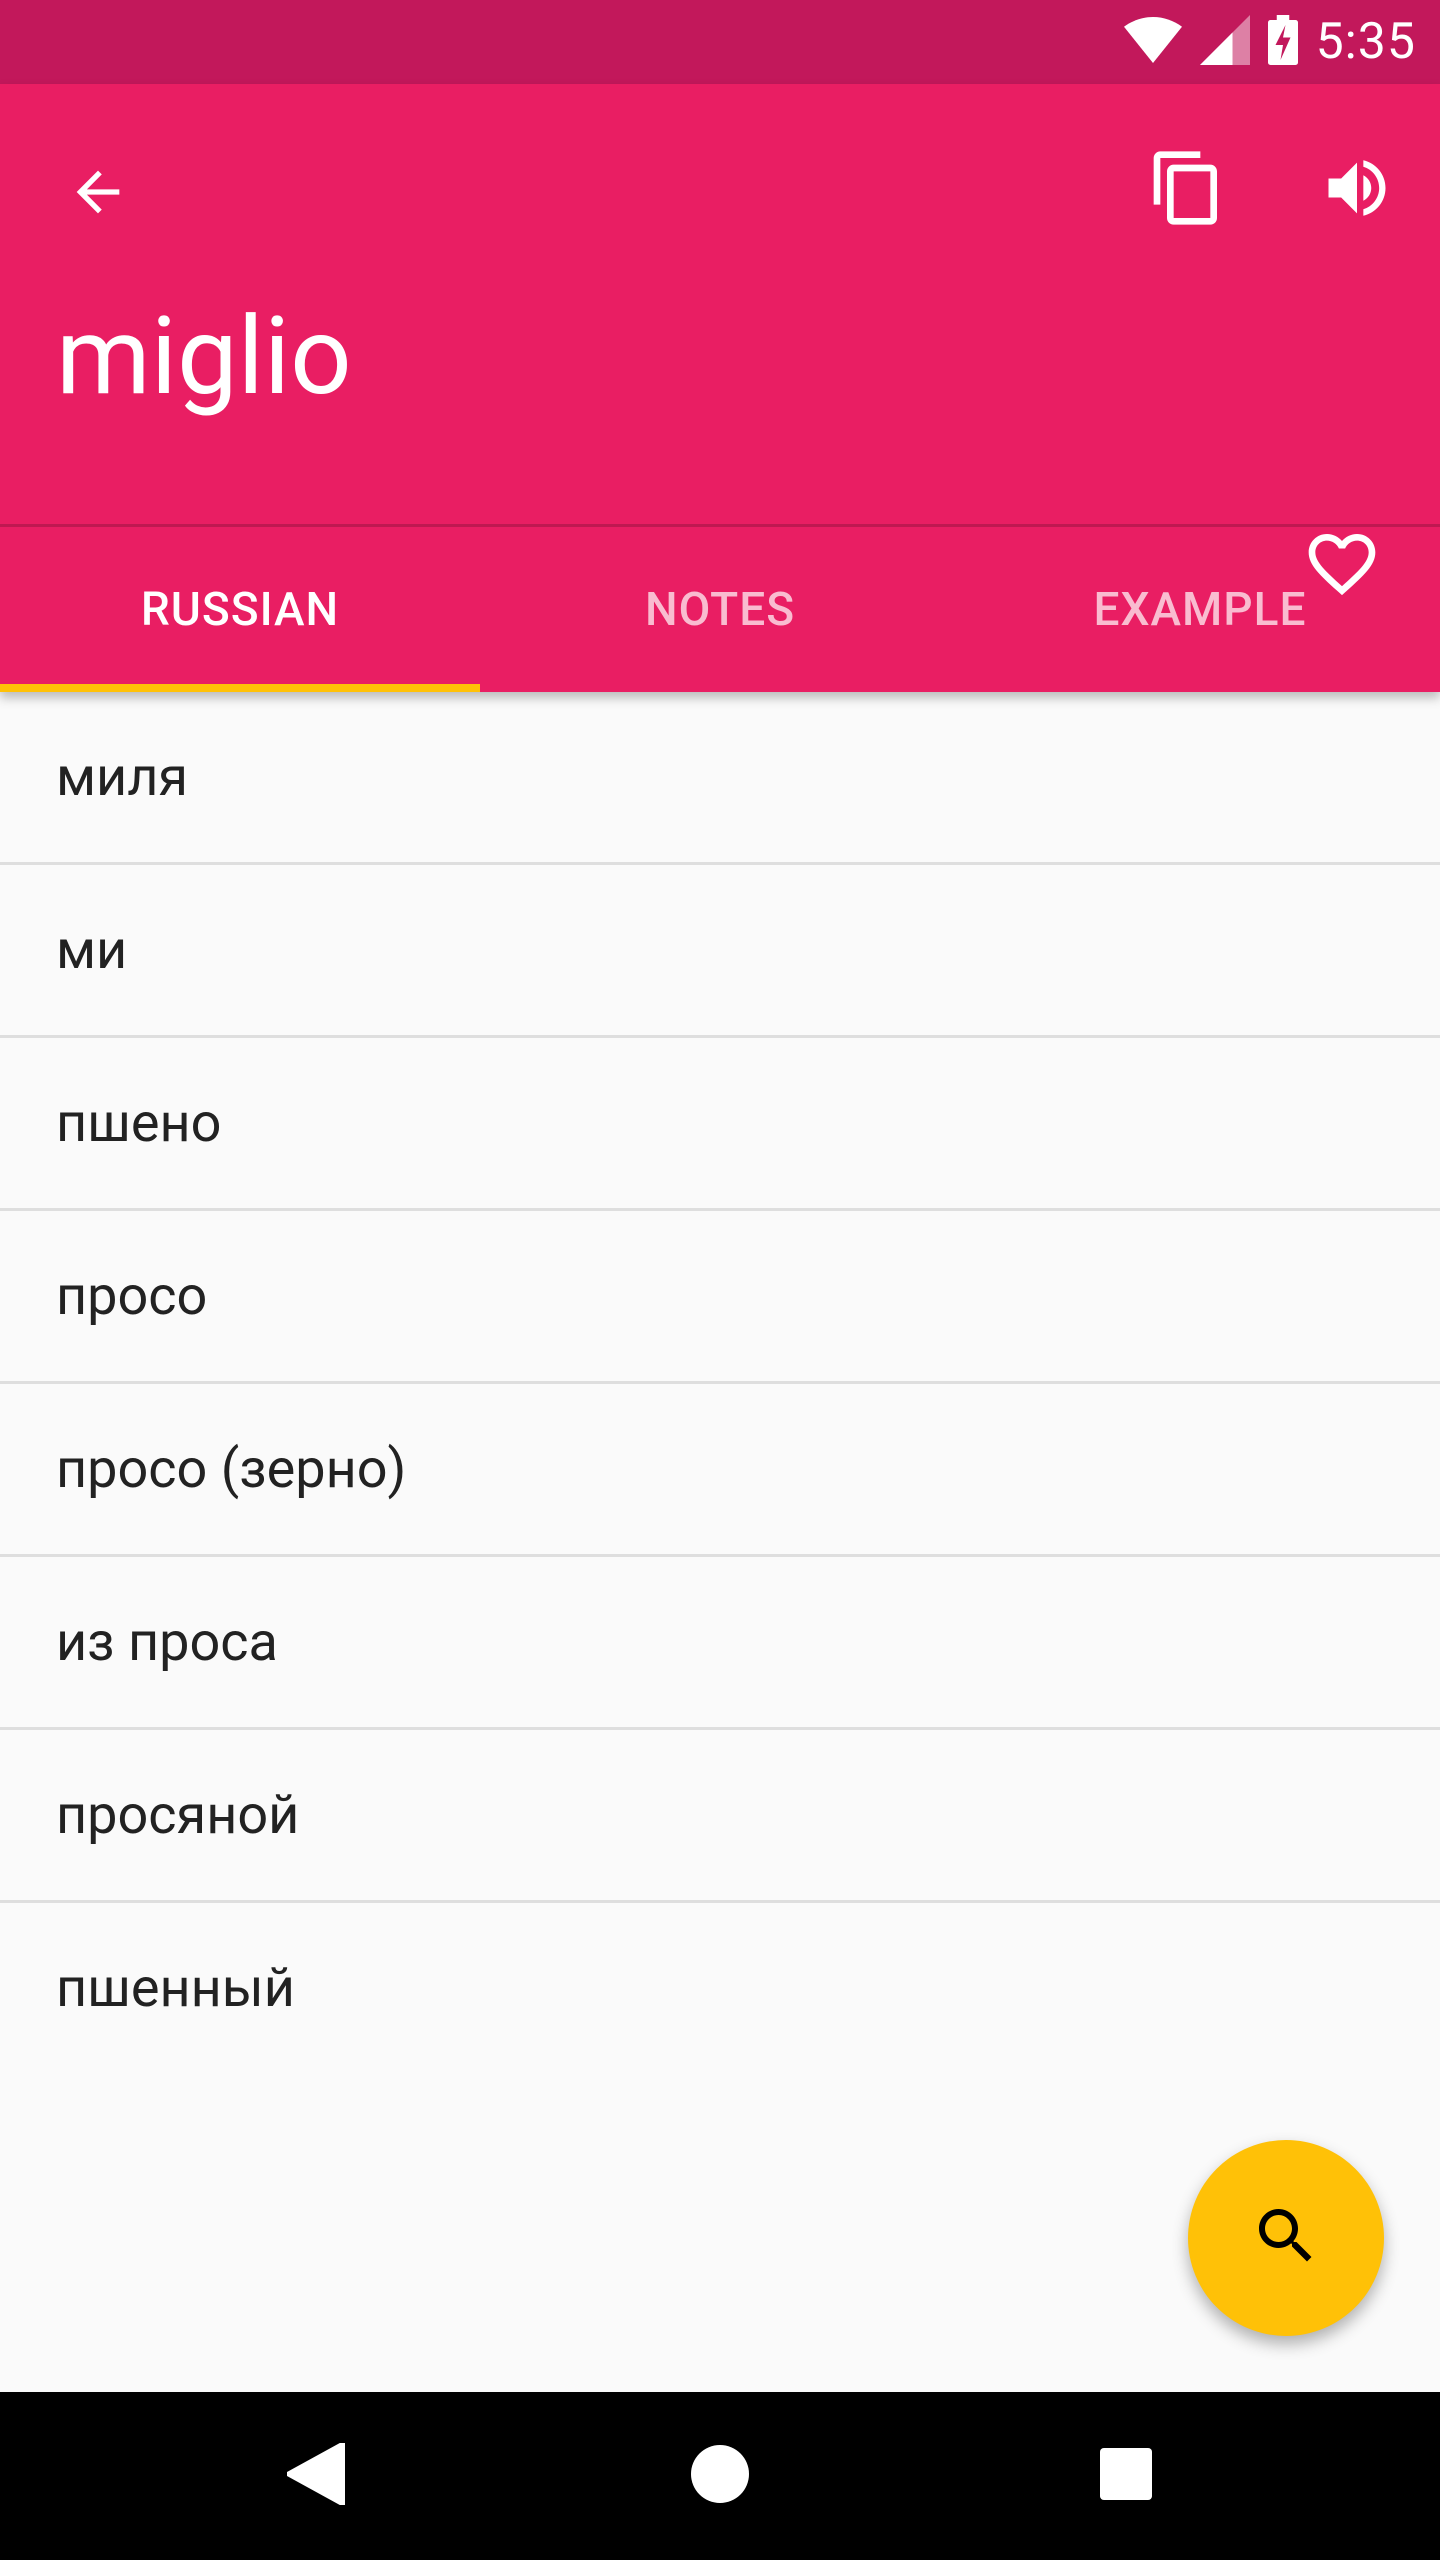  I want to click on system-nav-bar, so click(720, 2476).